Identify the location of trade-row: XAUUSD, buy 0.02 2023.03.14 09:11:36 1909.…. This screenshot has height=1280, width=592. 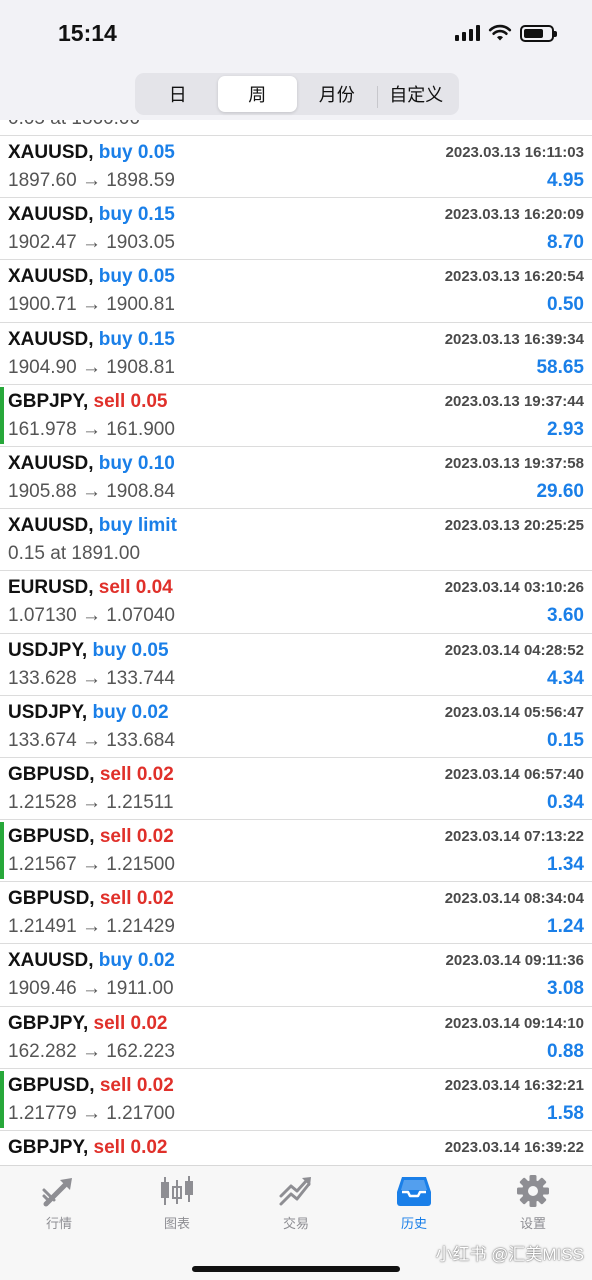
(296, 975).